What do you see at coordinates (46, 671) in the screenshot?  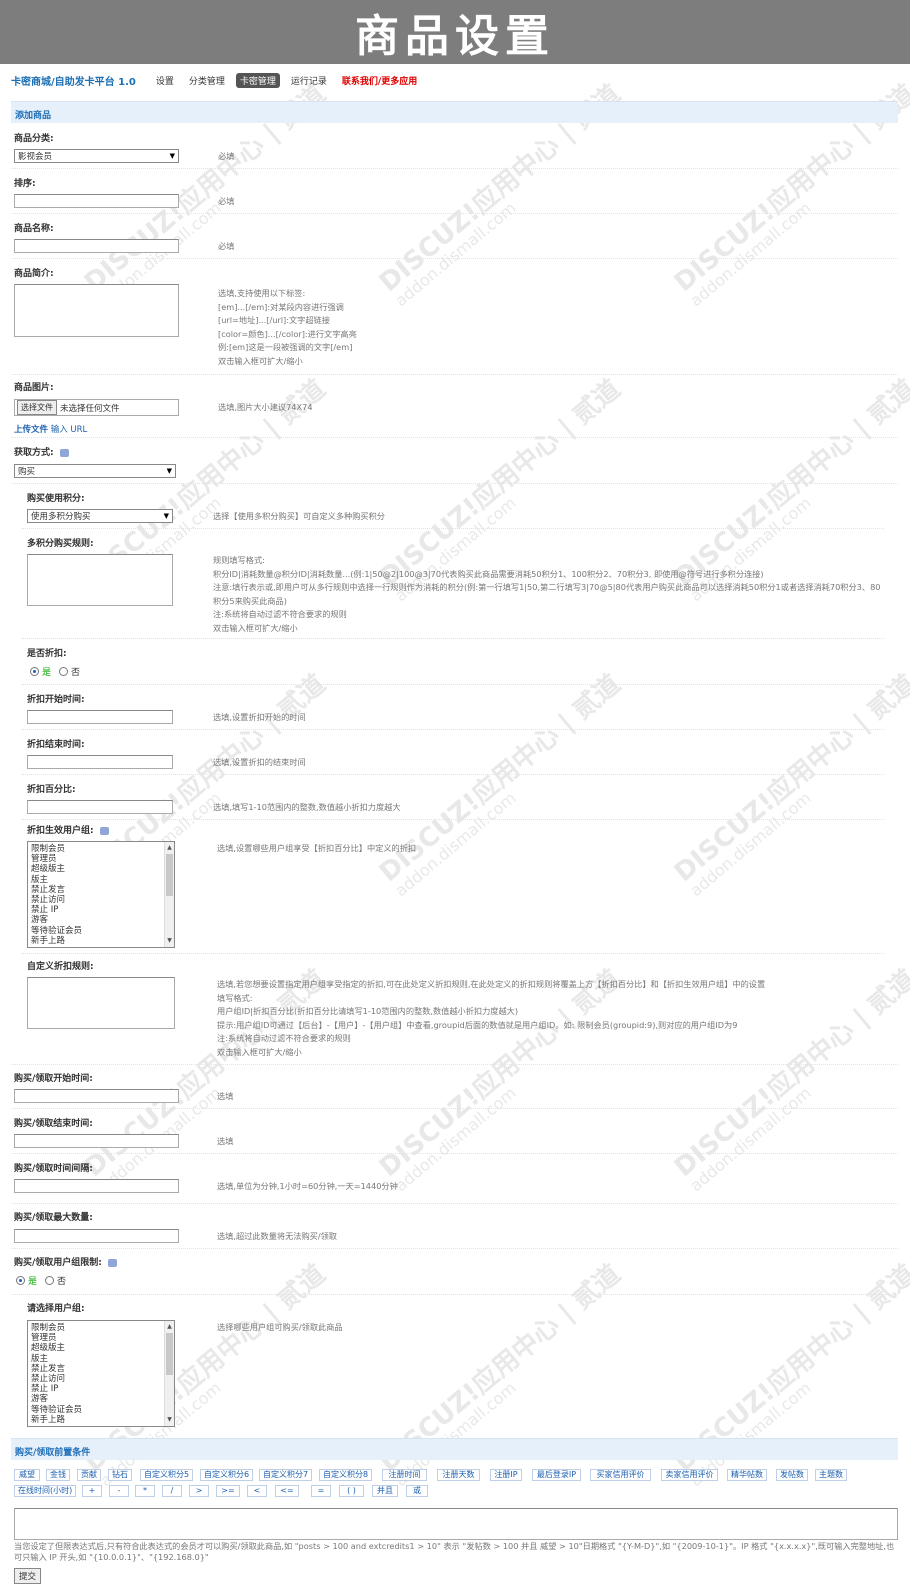 I see `discount-yes-label: 是` at bounding box center [46, 671].